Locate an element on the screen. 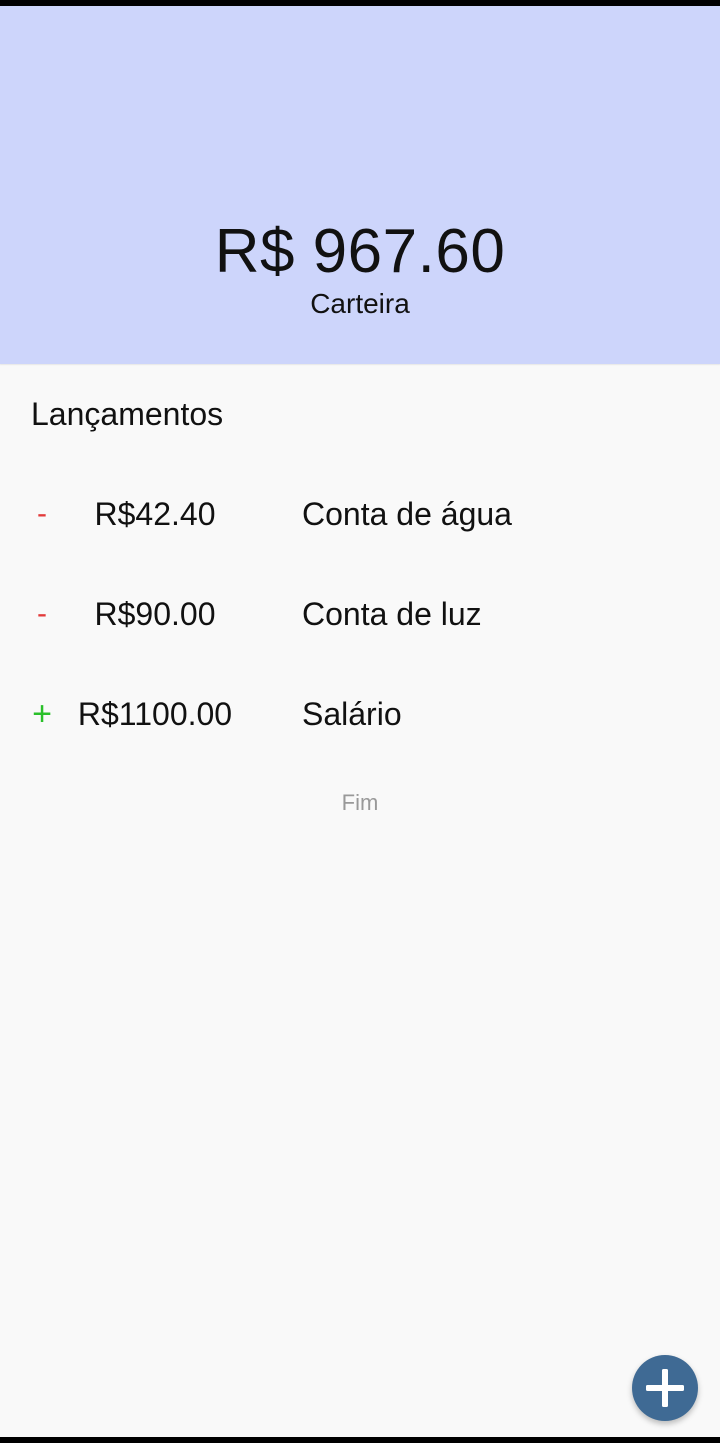 The height and width of the screenshot is (1443, 720). wallet-label: Carteira is located at coordinates (360, 303).